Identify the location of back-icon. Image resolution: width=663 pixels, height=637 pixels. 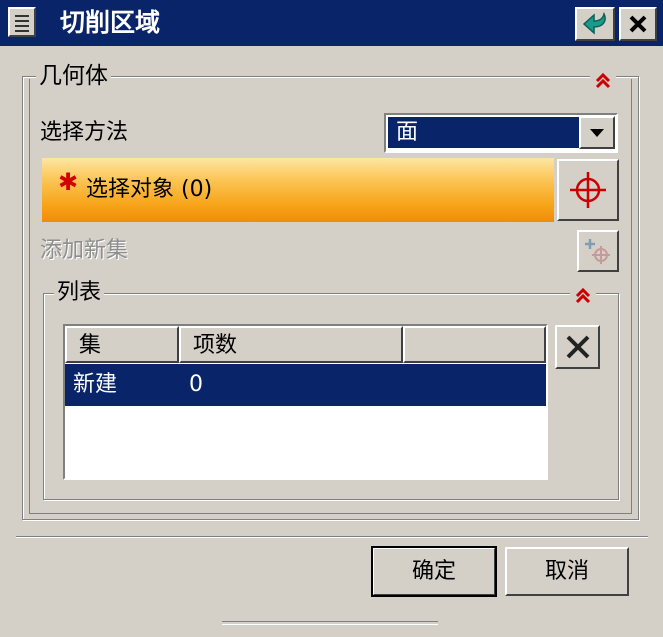
(594, 23).